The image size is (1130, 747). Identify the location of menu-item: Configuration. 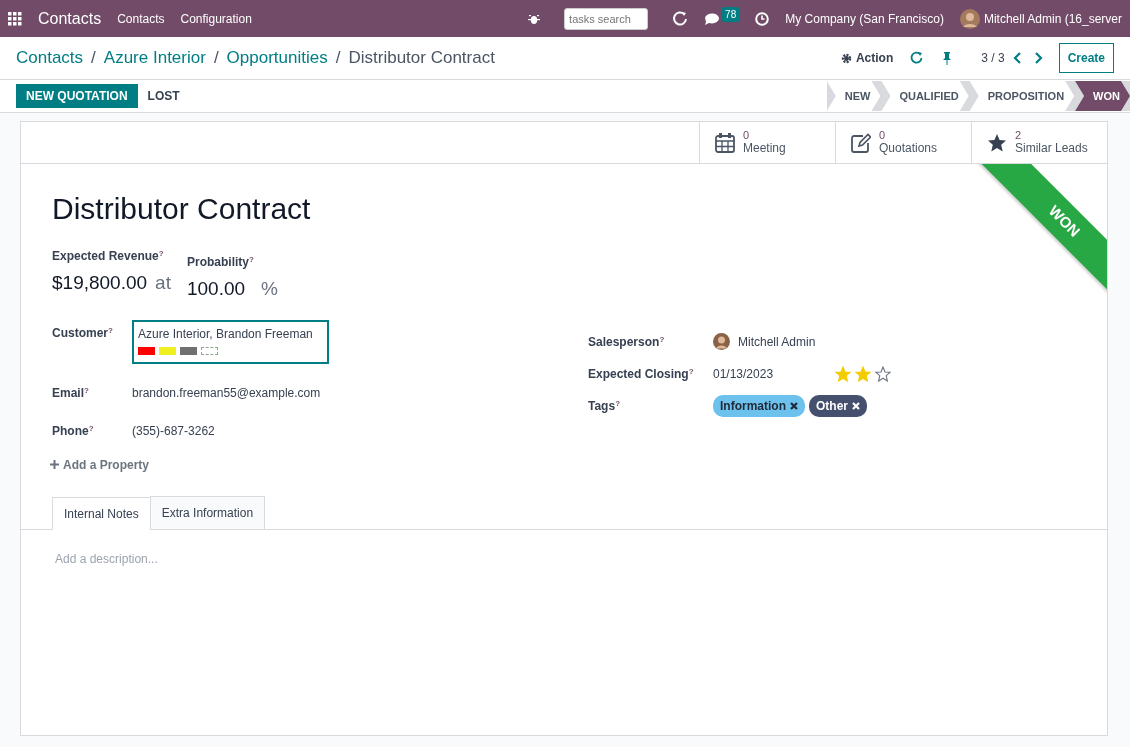
(216, 18).